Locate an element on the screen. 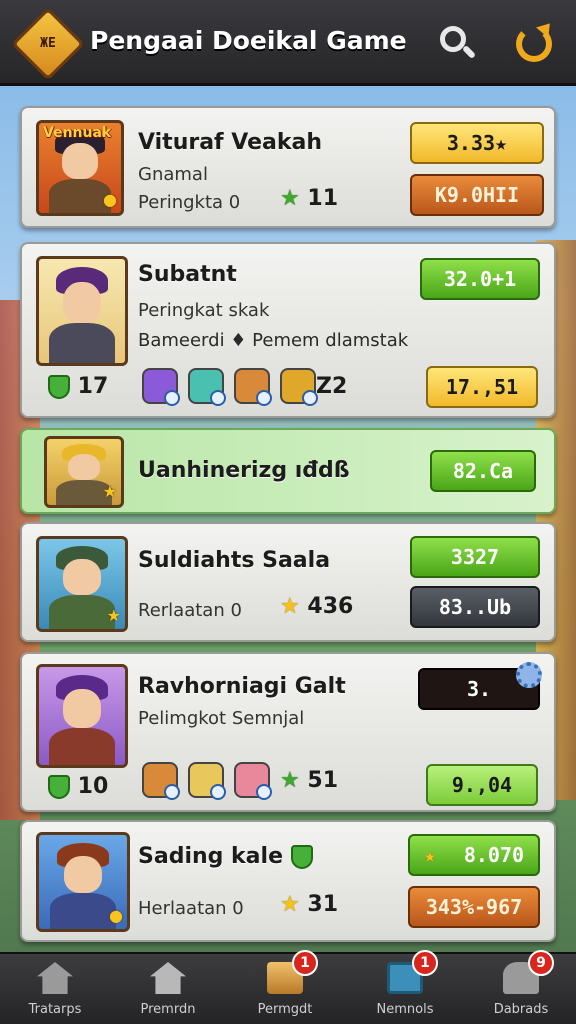  value-pill: K9.0HII is located at coordinates (477, 195).